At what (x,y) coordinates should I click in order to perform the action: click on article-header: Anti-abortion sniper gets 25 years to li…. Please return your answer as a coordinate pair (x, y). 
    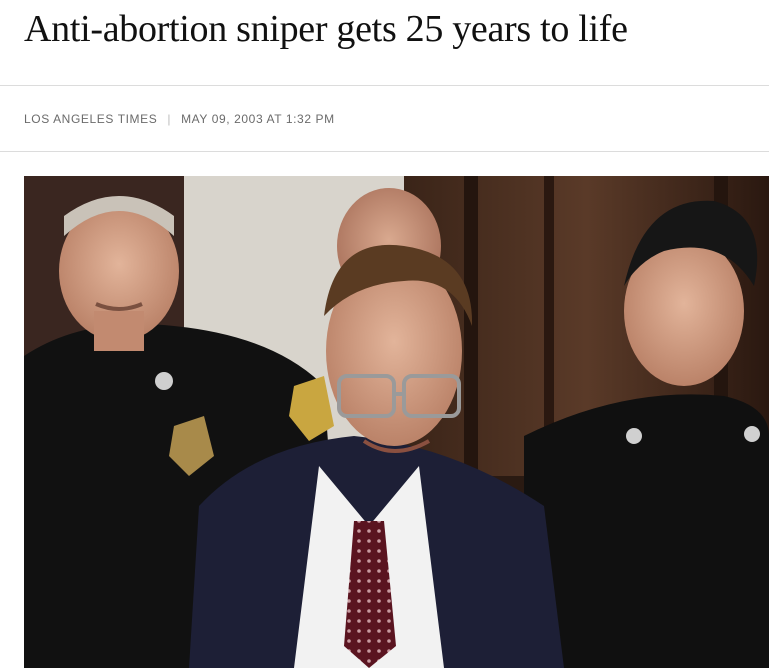
    Looking at the image, I should click on (384, 43).